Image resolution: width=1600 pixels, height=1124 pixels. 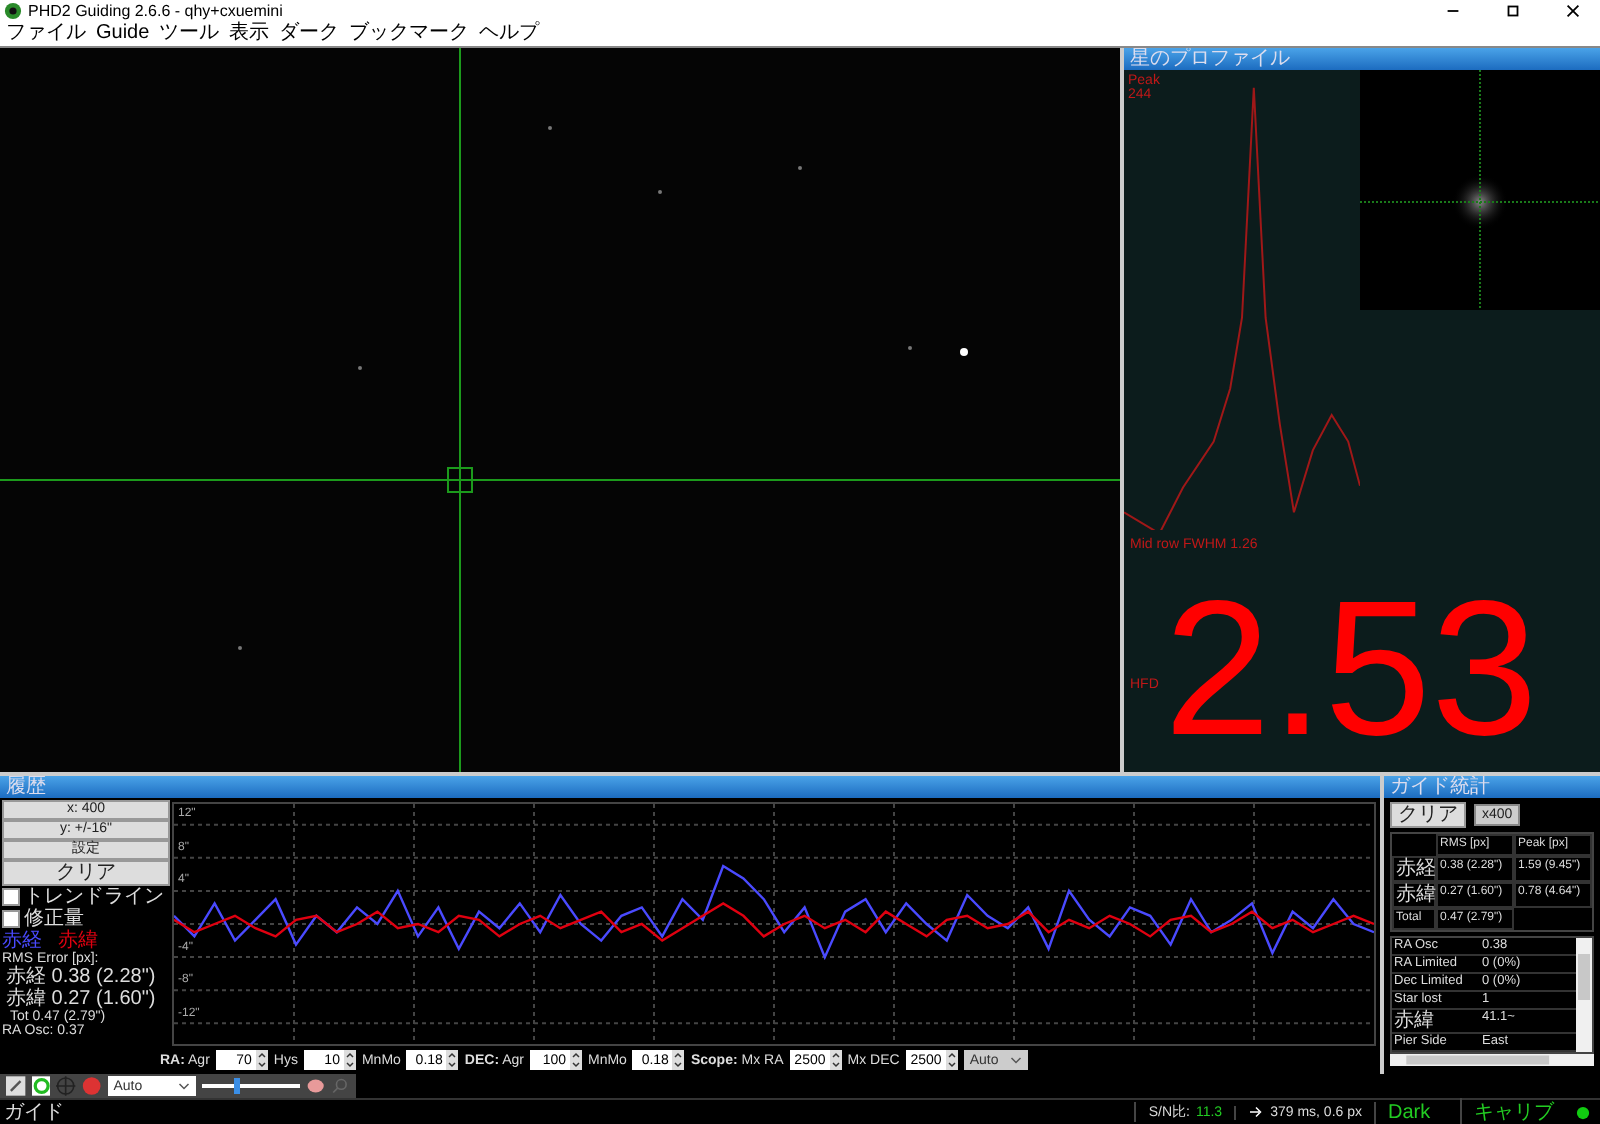 What do you see at coordinates (1414, 895) in the screenshot?
I see `row-label: 赤緯` at bounding box center [1414, 895].